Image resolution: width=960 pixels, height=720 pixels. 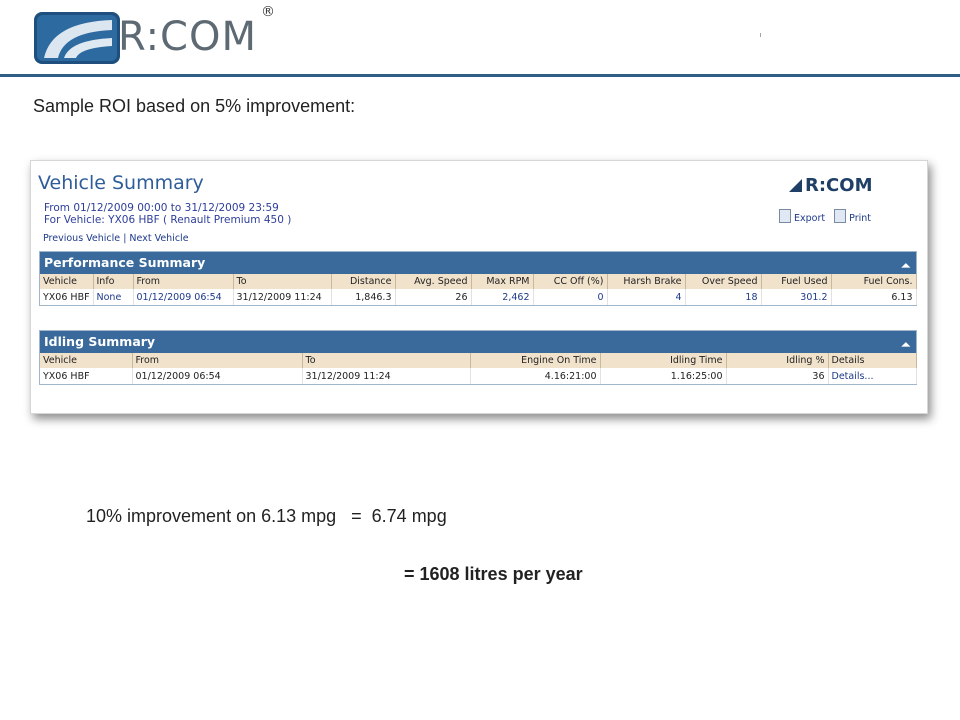 What do you see at coordinates (266, 516) in the screenshot?
I see `improvement-calculation: 10% improvement on 6.13 mpg = 6.74 mpg` at bounding box center [266, 516].